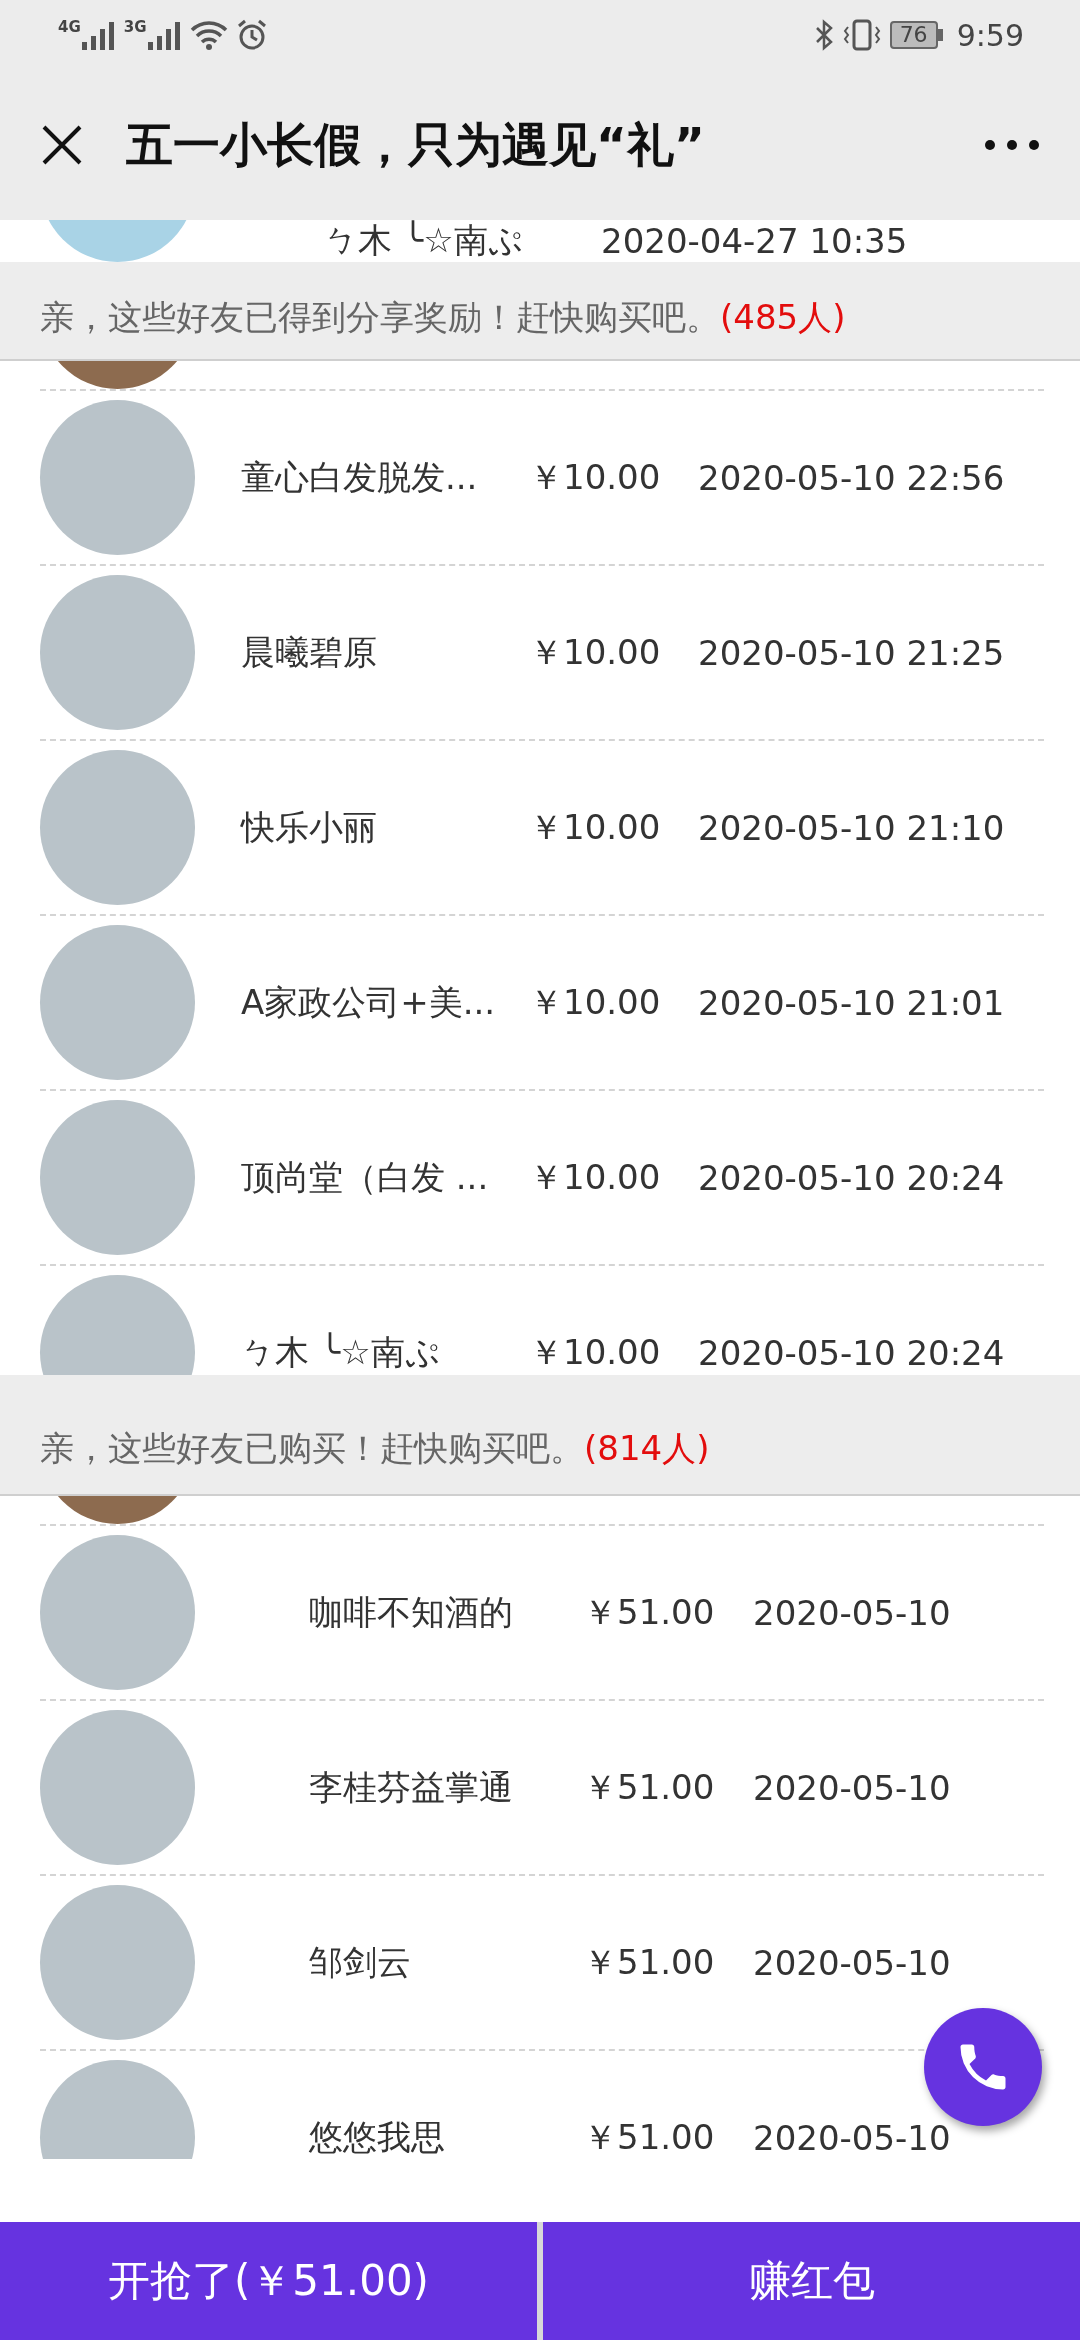 This screenshot has width=1080, height=2340. I want to click on vibrate-icon, so click(861, 35).